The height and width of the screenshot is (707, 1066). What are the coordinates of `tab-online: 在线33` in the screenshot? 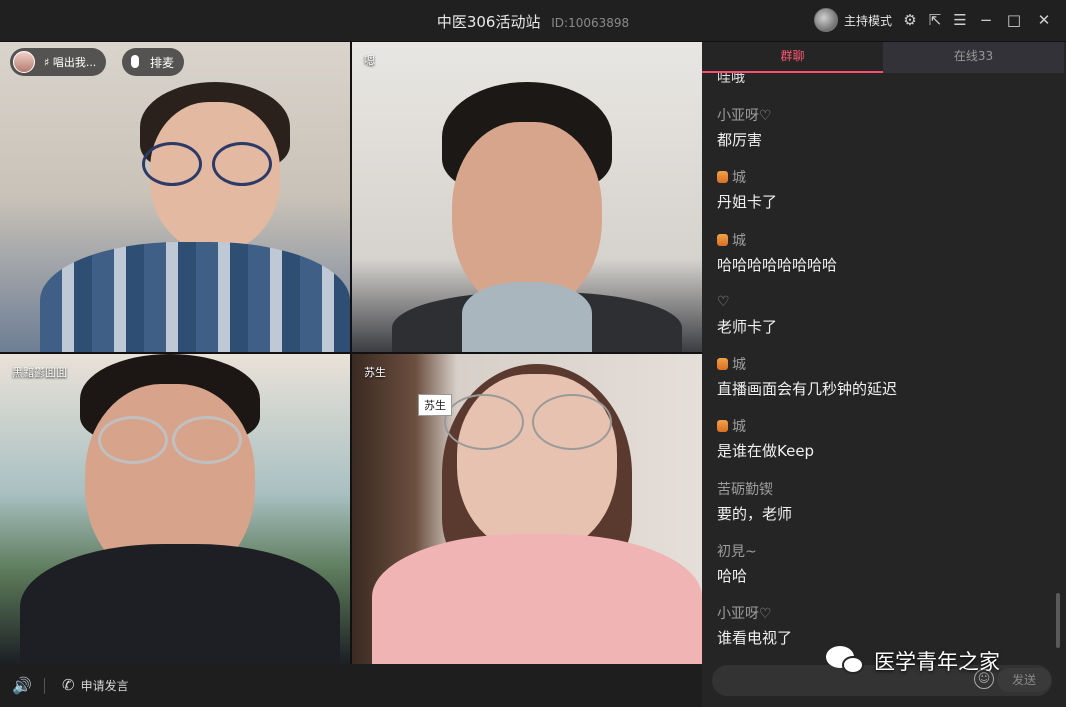 It's located at (973, 57).